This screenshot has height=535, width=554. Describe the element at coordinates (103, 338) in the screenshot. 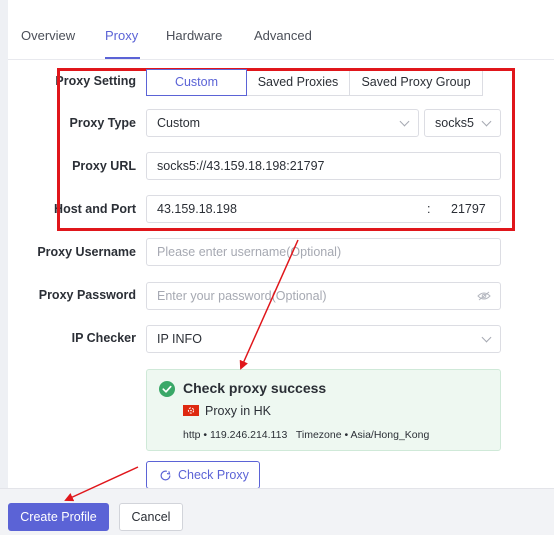

I see `ip-checker-label: IP Checker` at that location.